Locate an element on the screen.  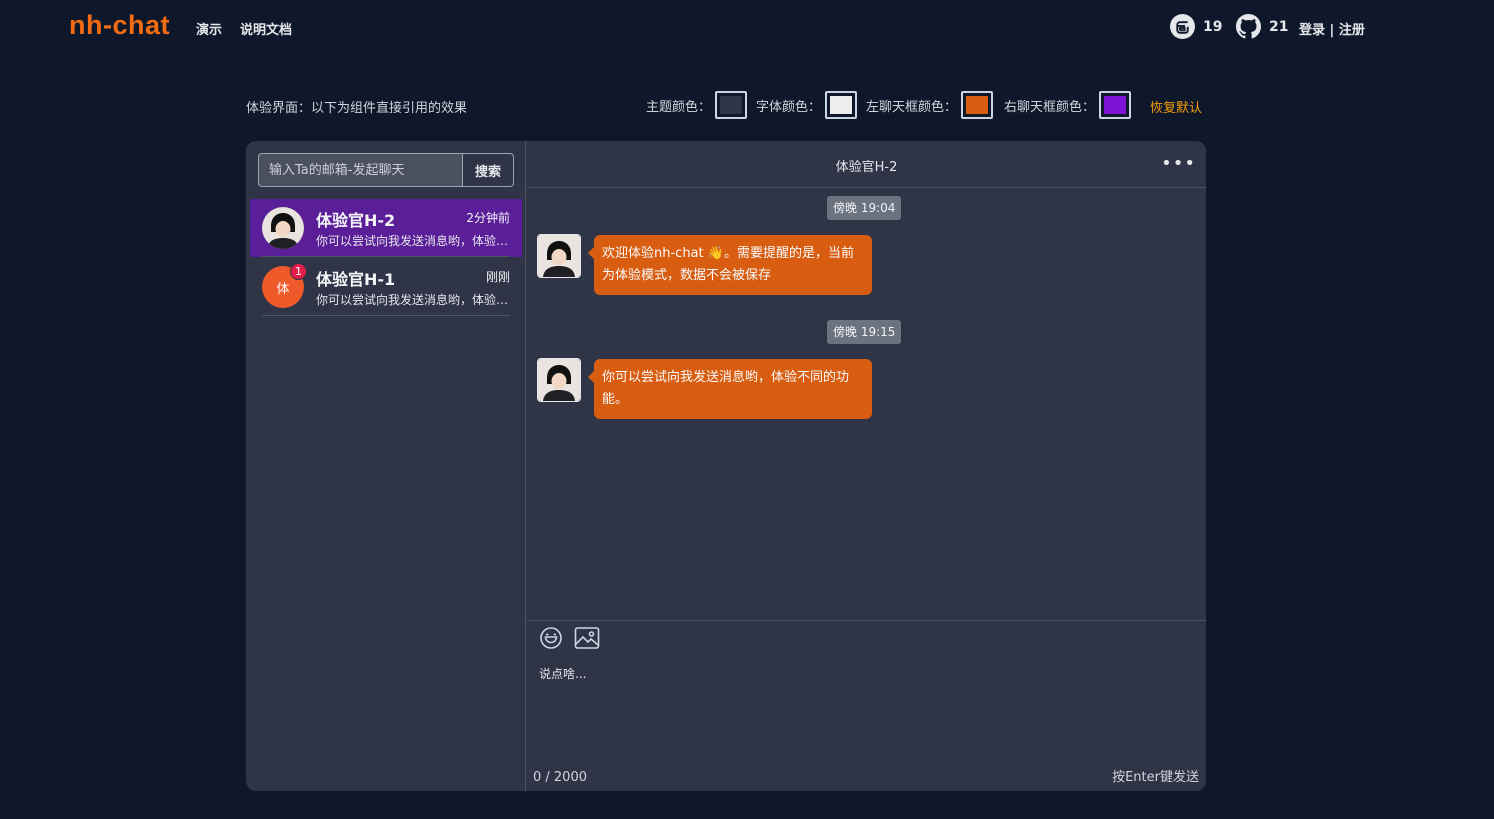
right-bubble-color-setting: 右聊天框颜色： is located at coordinates (1068, 105).